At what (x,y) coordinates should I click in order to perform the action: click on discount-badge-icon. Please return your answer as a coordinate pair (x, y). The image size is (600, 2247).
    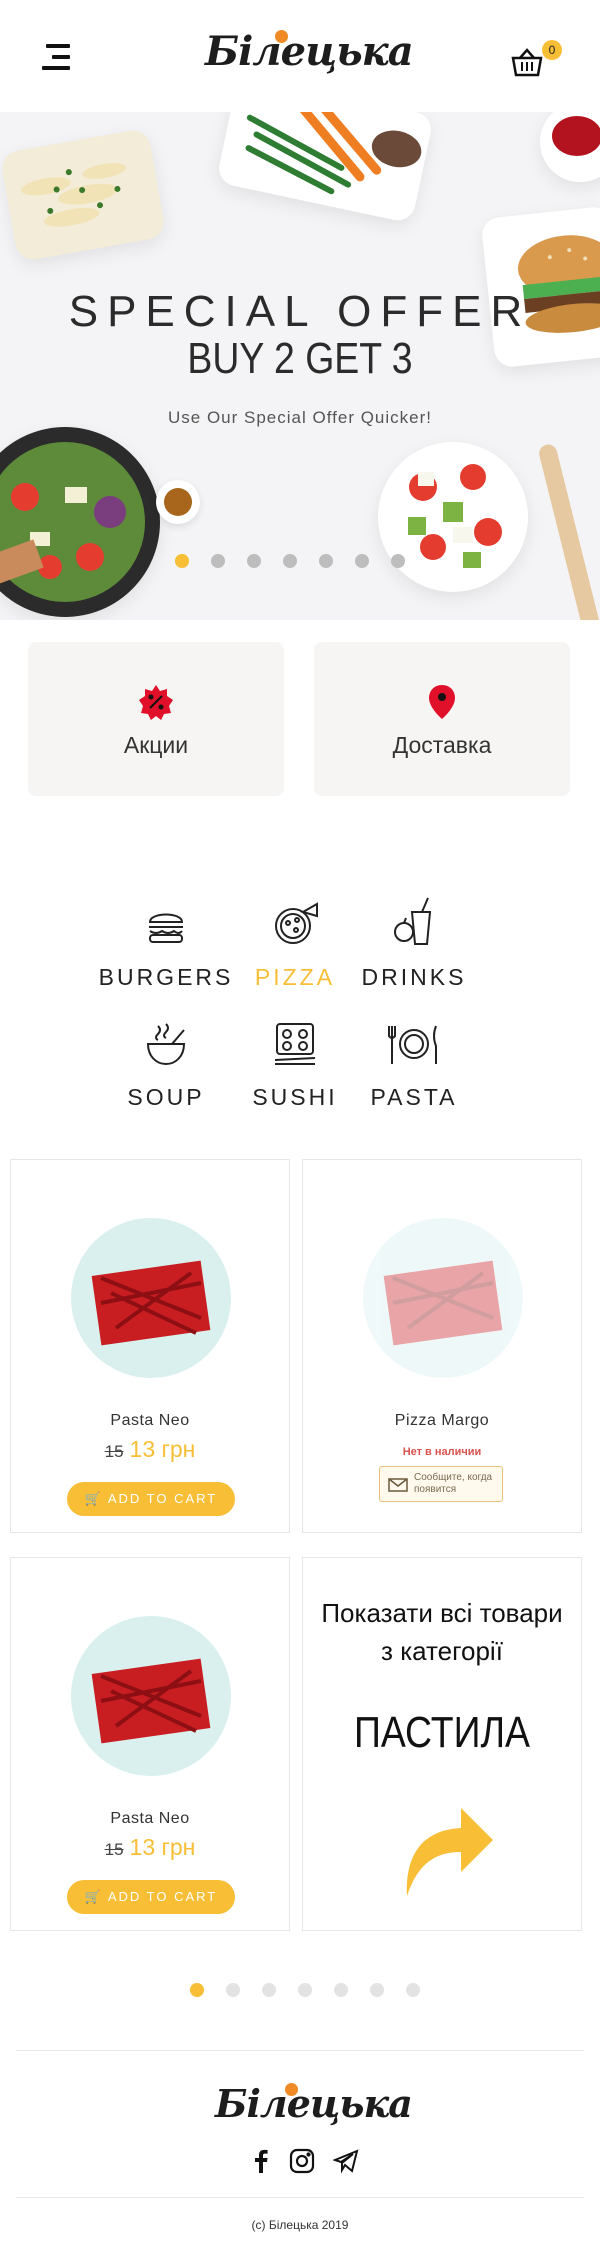
    Looking at the image, I should click on (156, 702).